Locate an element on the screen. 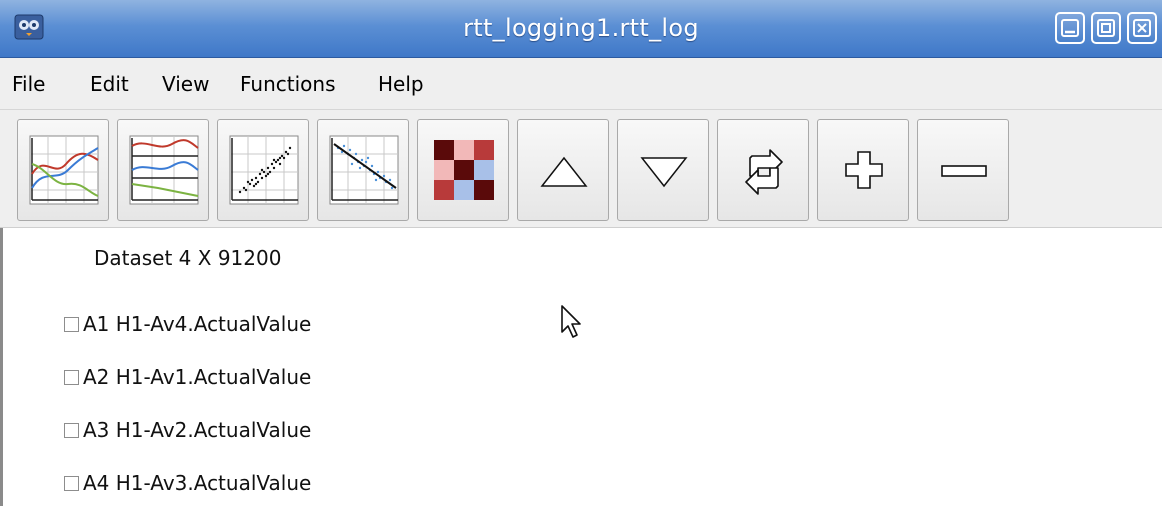 This screenshot has width=1162, height=506. signal-checkbox-a3: A3 H1-Av2.ActualValue is located at coordinates (224, 431).